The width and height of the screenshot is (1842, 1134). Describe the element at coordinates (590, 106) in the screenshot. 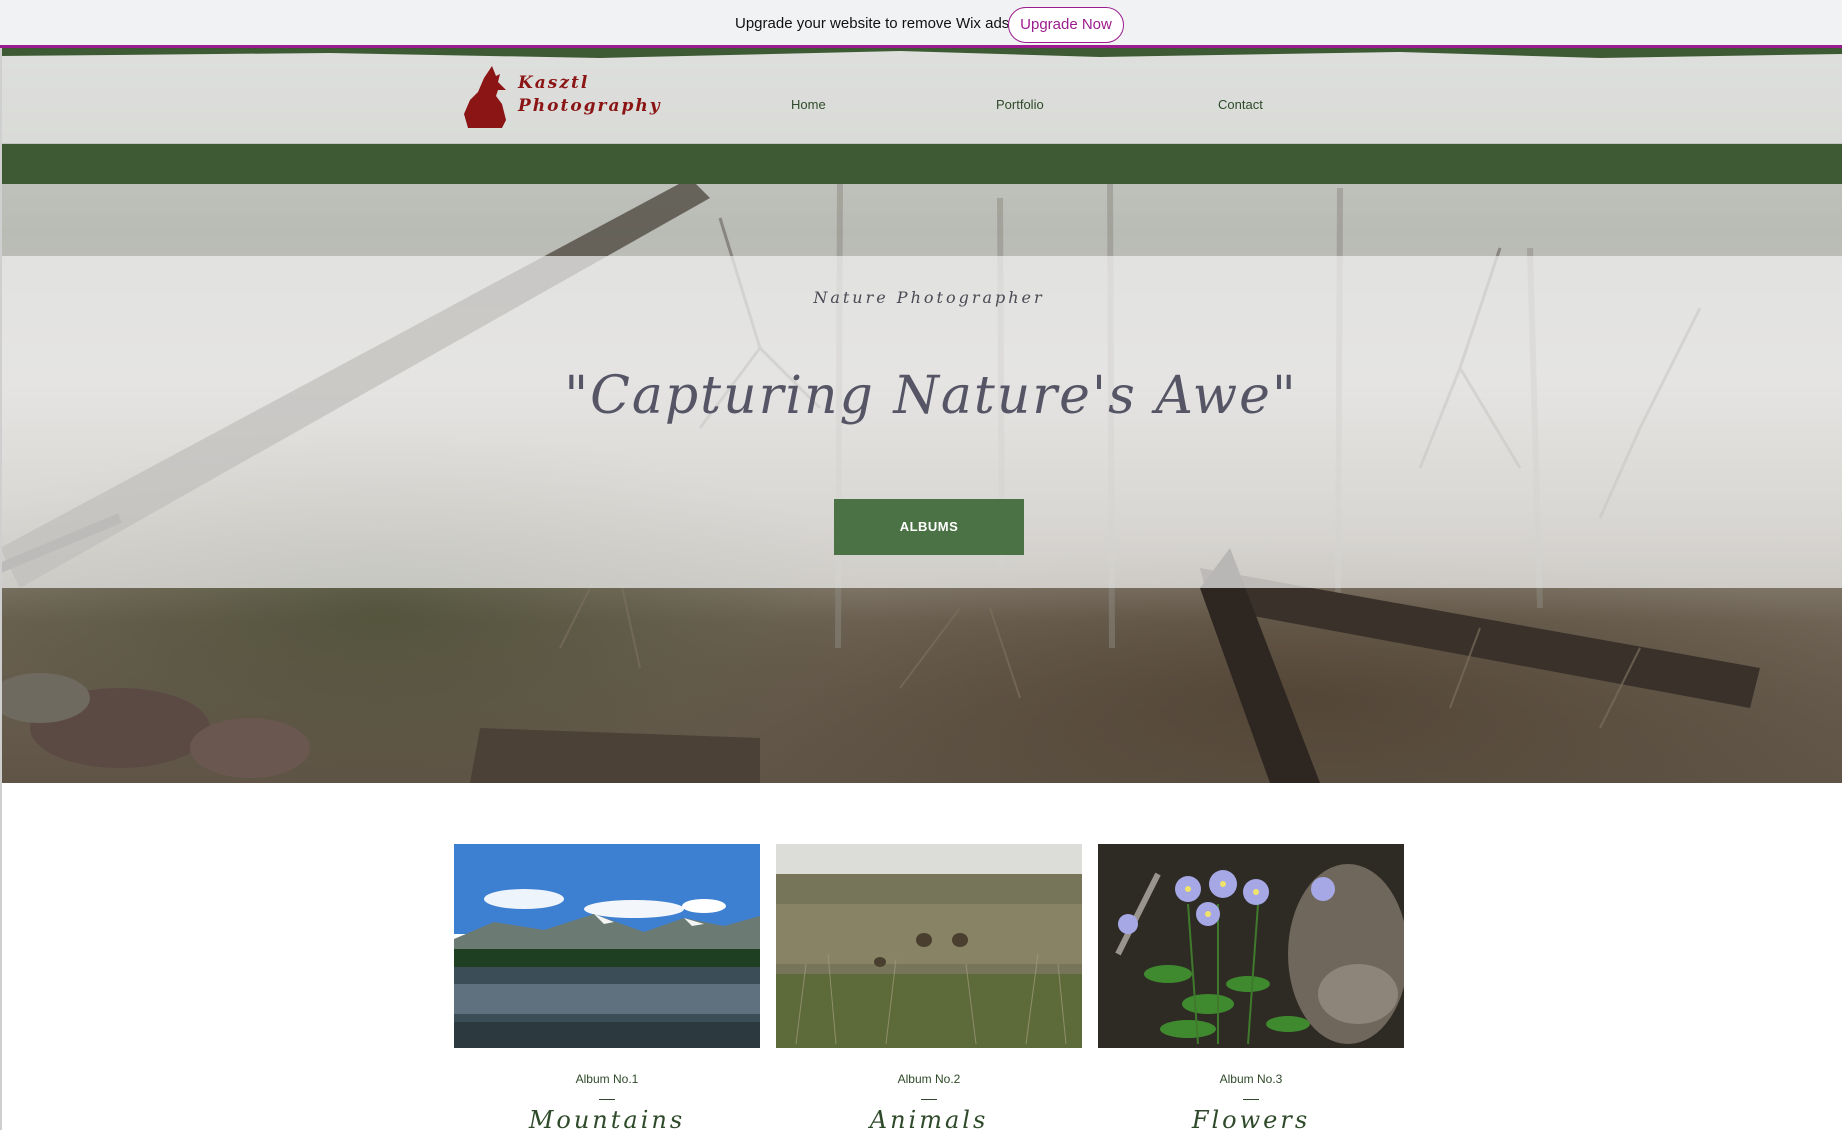

I see `logo-line-2: Photography` at that location.